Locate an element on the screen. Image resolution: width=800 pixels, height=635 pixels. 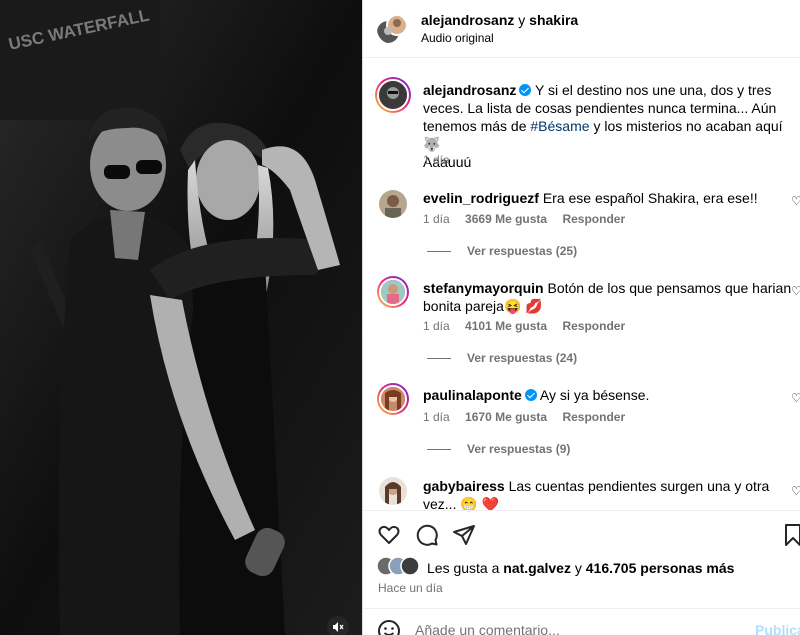
liked-by-user: nat.galvez is located at coordinates (537, 568).